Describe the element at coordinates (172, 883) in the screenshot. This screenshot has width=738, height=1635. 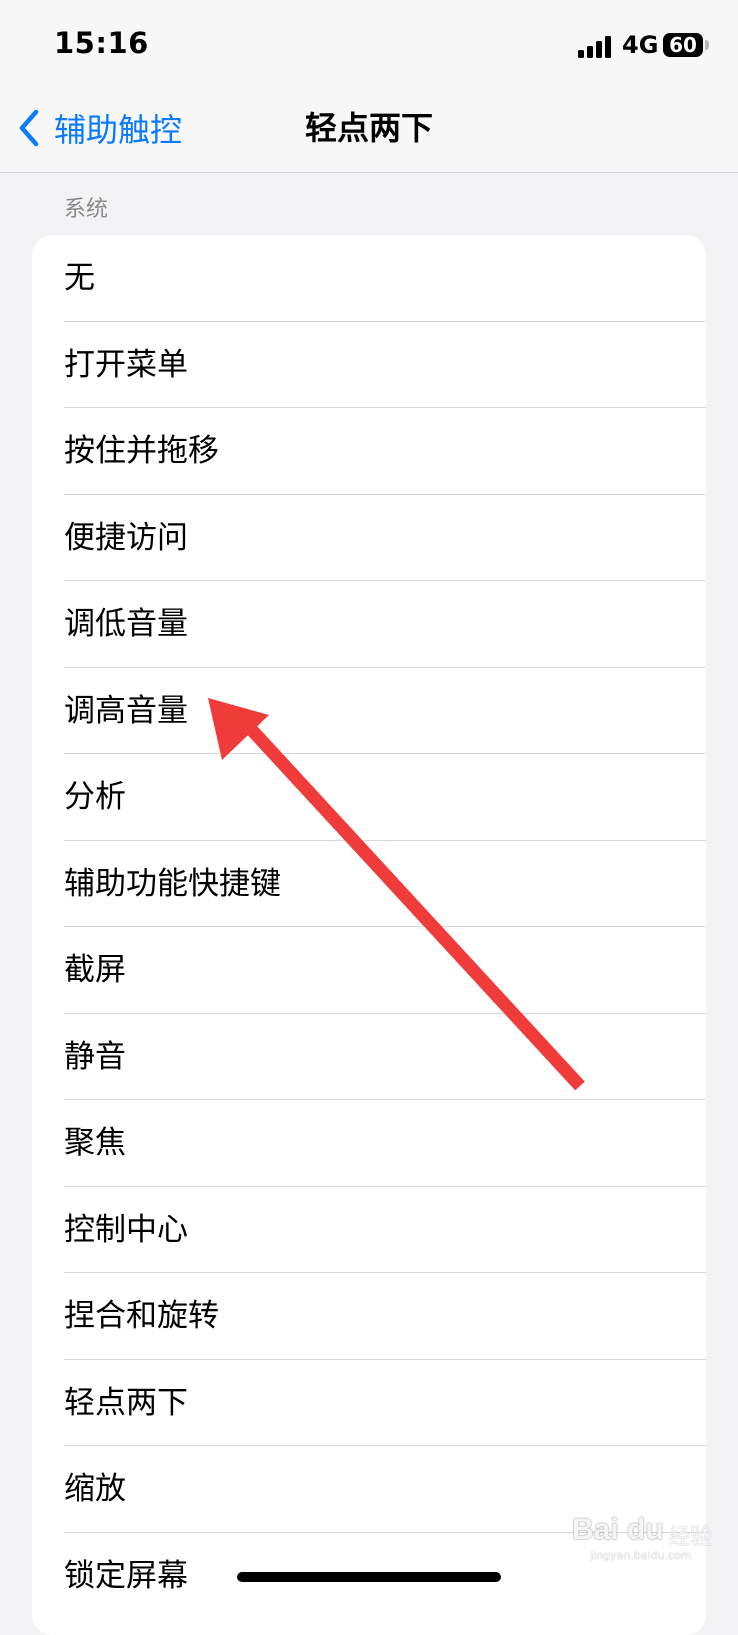
I see `list-item-label: 辅助功能快捷键` at that location.